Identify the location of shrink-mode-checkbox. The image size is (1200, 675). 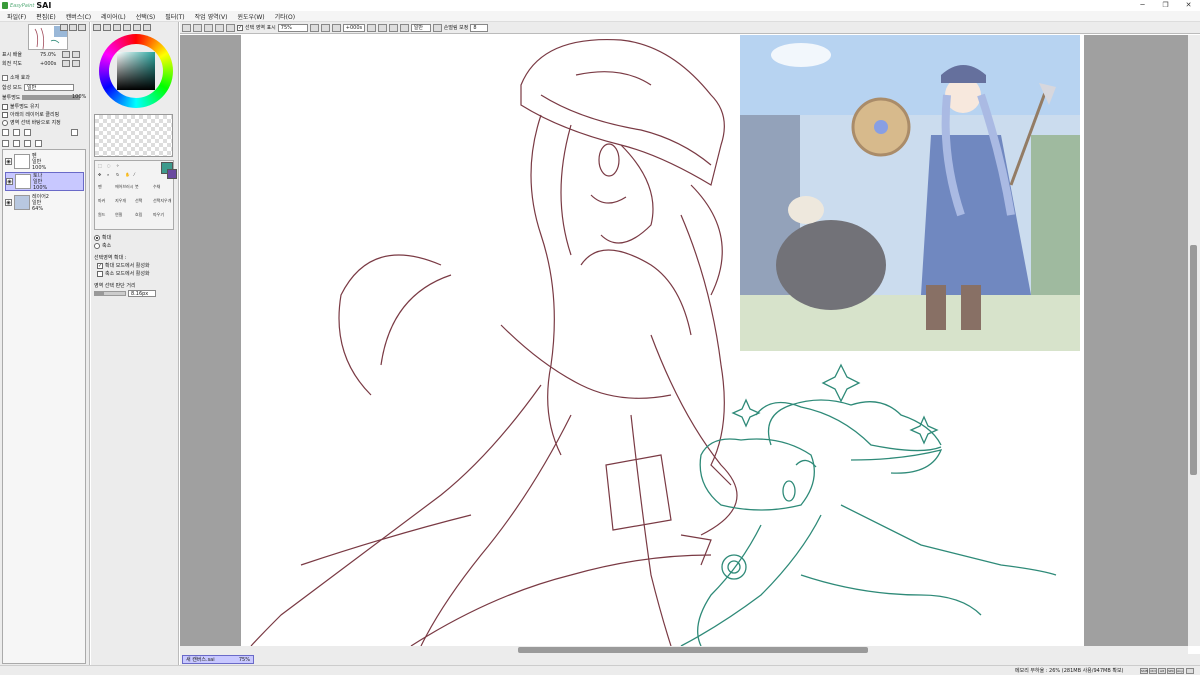
(100, 273).